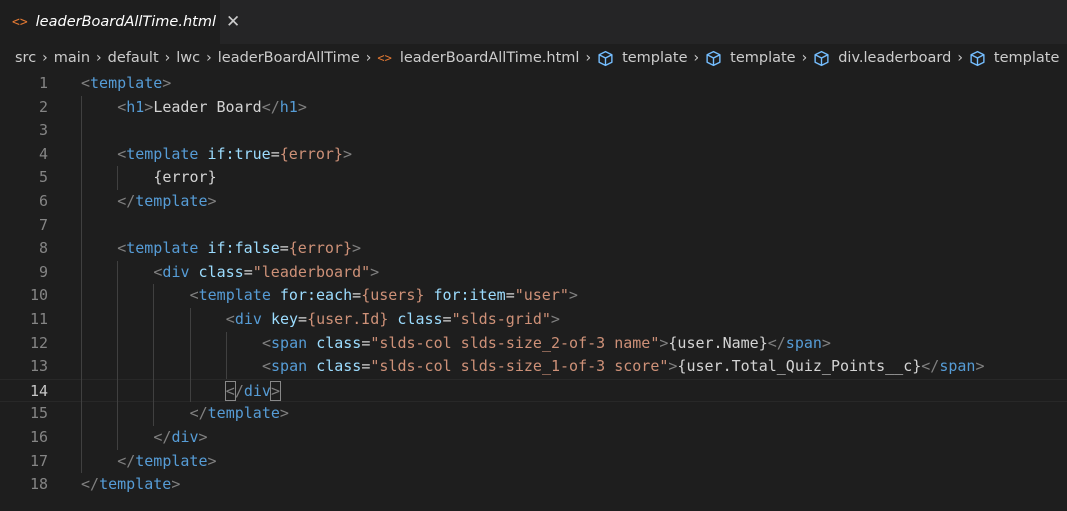 The width and height of the screenshot is (1067, 511). What do you see at coordinates (533, 462) in the screenshot?
I see `code-line: 17 </template>` at bounding box center [533, 462].